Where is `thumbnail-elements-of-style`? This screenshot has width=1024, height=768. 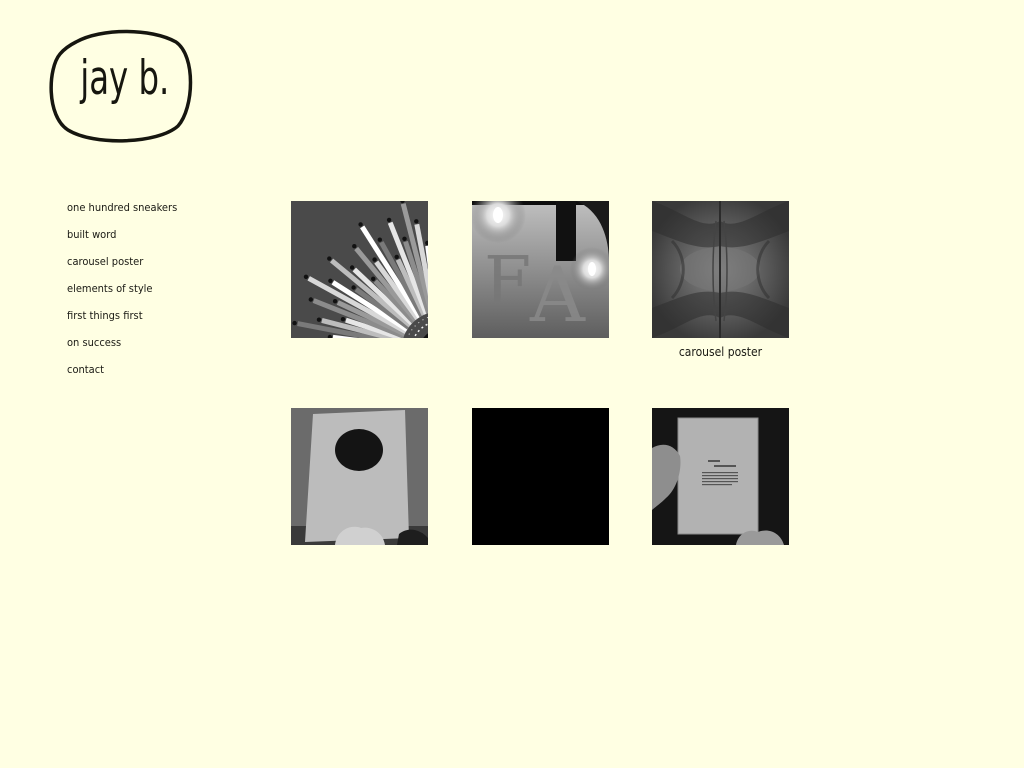 thumbnail-elements-of-style is located at coordinates (359, 476).